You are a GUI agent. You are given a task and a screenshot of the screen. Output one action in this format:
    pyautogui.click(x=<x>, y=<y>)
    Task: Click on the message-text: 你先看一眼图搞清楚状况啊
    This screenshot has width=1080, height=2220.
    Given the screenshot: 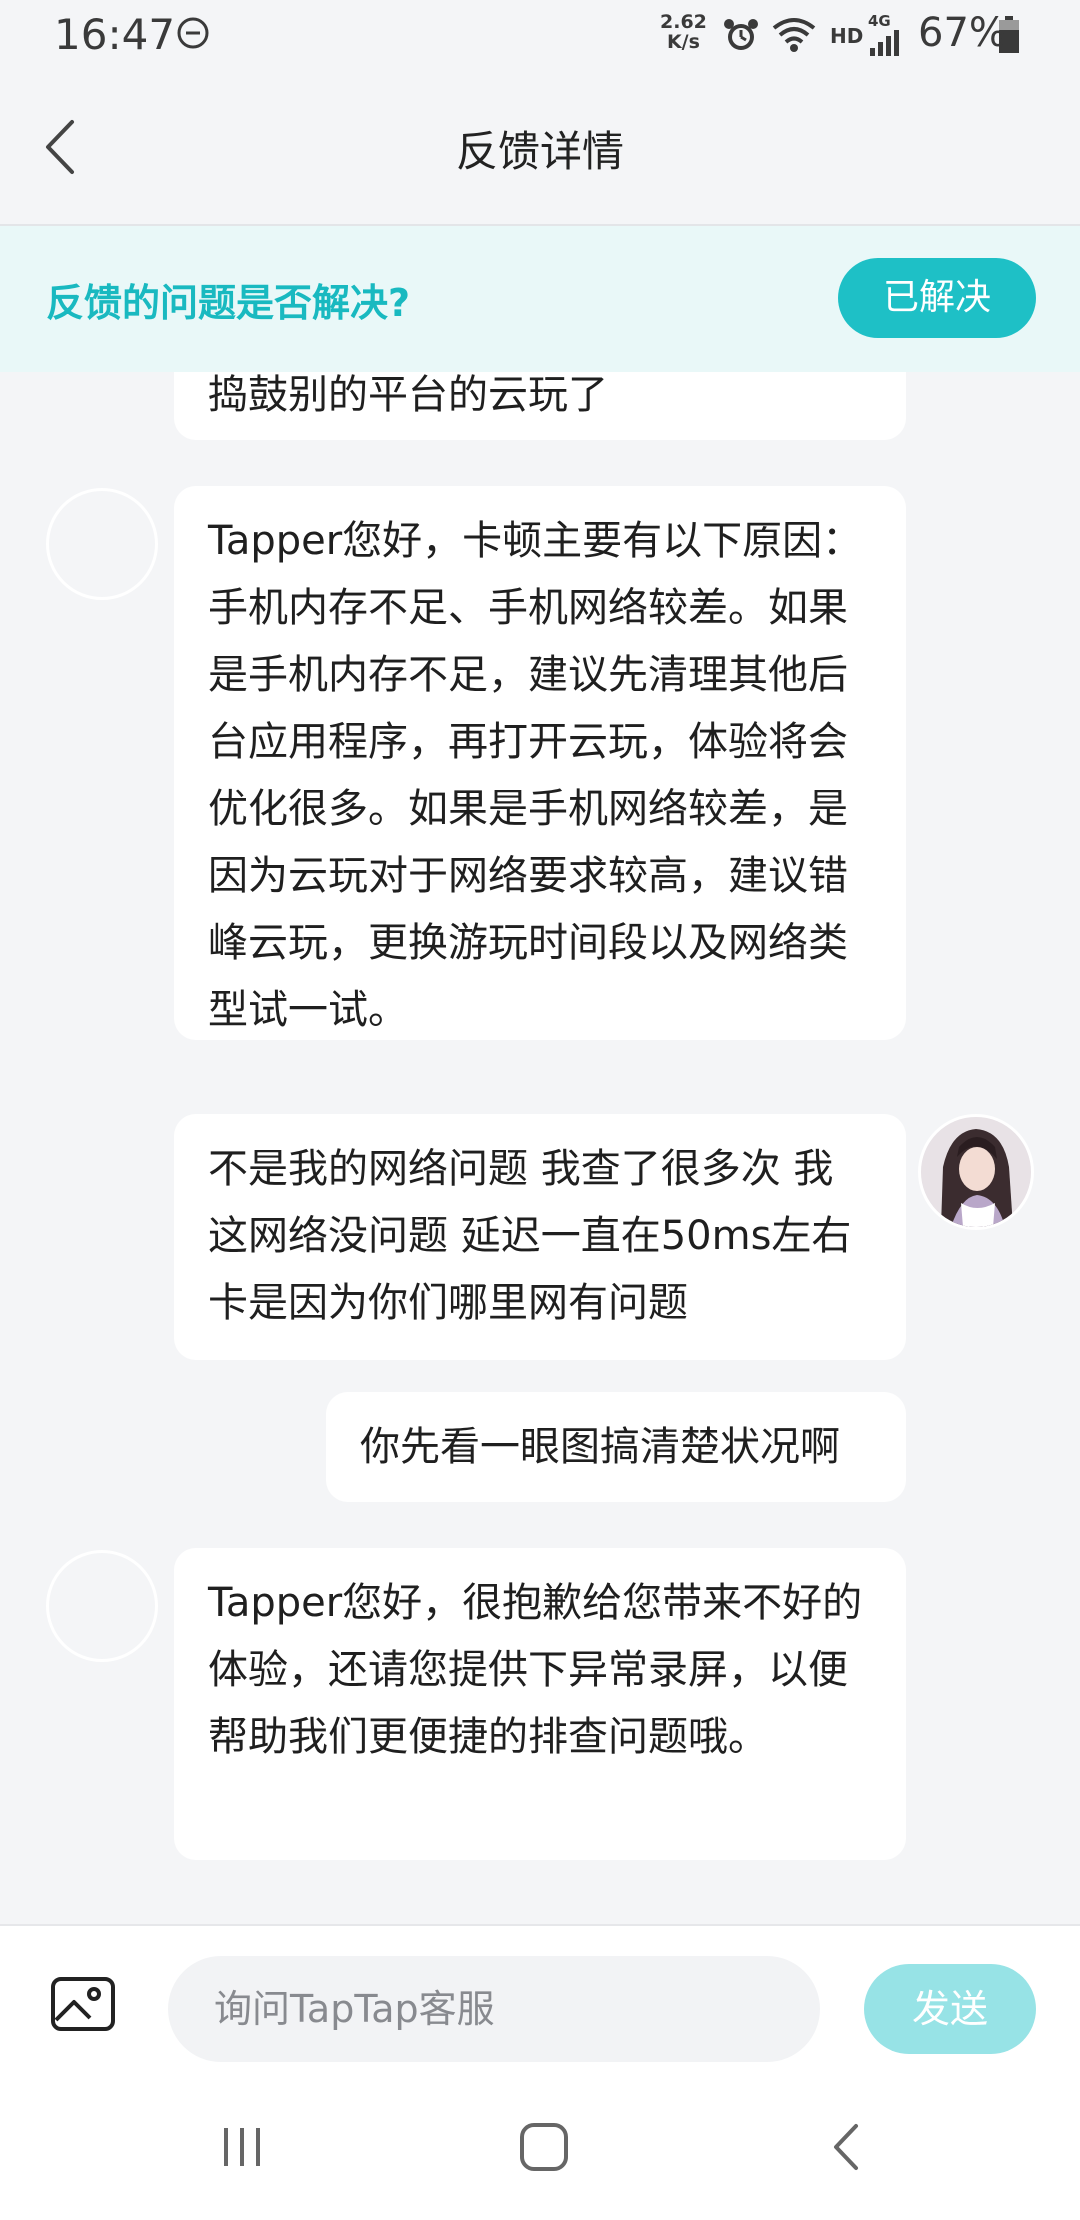 What is the action you would take?
    pyautogui.click(x=600, y=1447)
    